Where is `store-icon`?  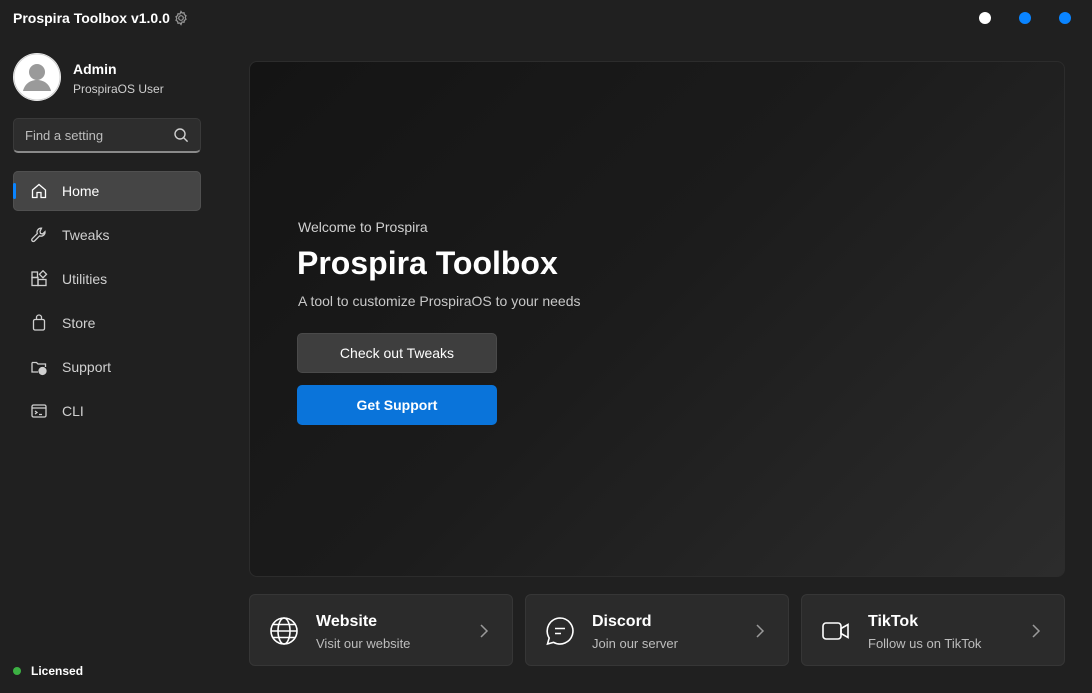 store-icon is located at coordinates (39, 322).